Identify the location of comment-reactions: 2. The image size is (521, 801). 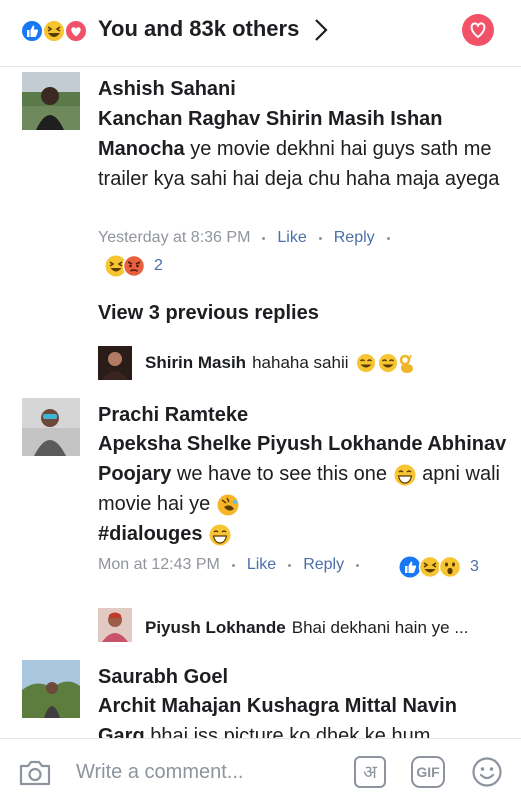
(133, 266).